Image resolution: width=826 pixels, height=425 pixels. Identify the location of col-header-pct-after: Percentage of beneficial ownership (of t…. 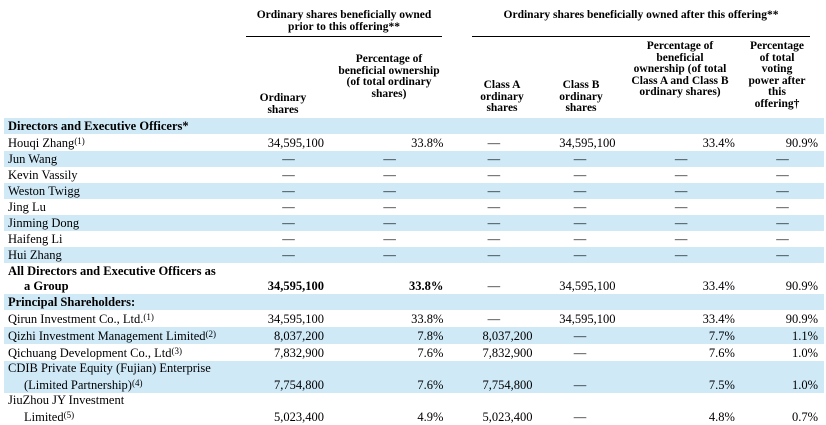
(680, 69).